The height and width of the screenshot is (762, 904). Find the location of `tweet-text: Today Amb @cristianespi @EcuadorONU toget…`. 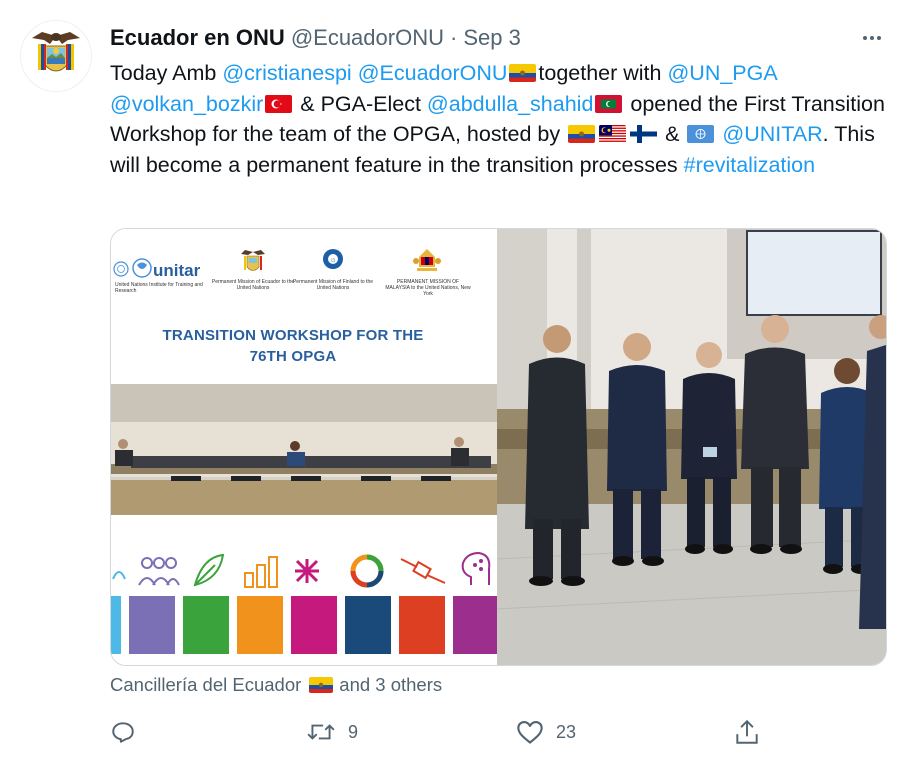

tweet-text: Today Amb @cristianespi @EcuadorONU toget… is located at coordinates (502, 119).